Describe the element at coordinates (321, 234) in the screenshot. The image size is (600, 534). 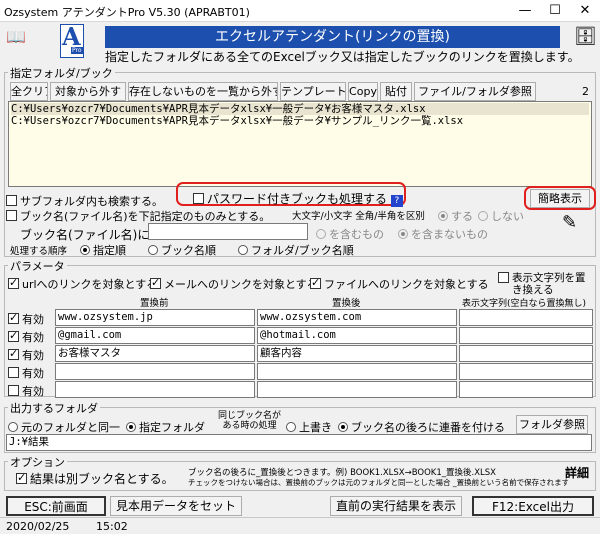
I see `contains-radio` at that location.